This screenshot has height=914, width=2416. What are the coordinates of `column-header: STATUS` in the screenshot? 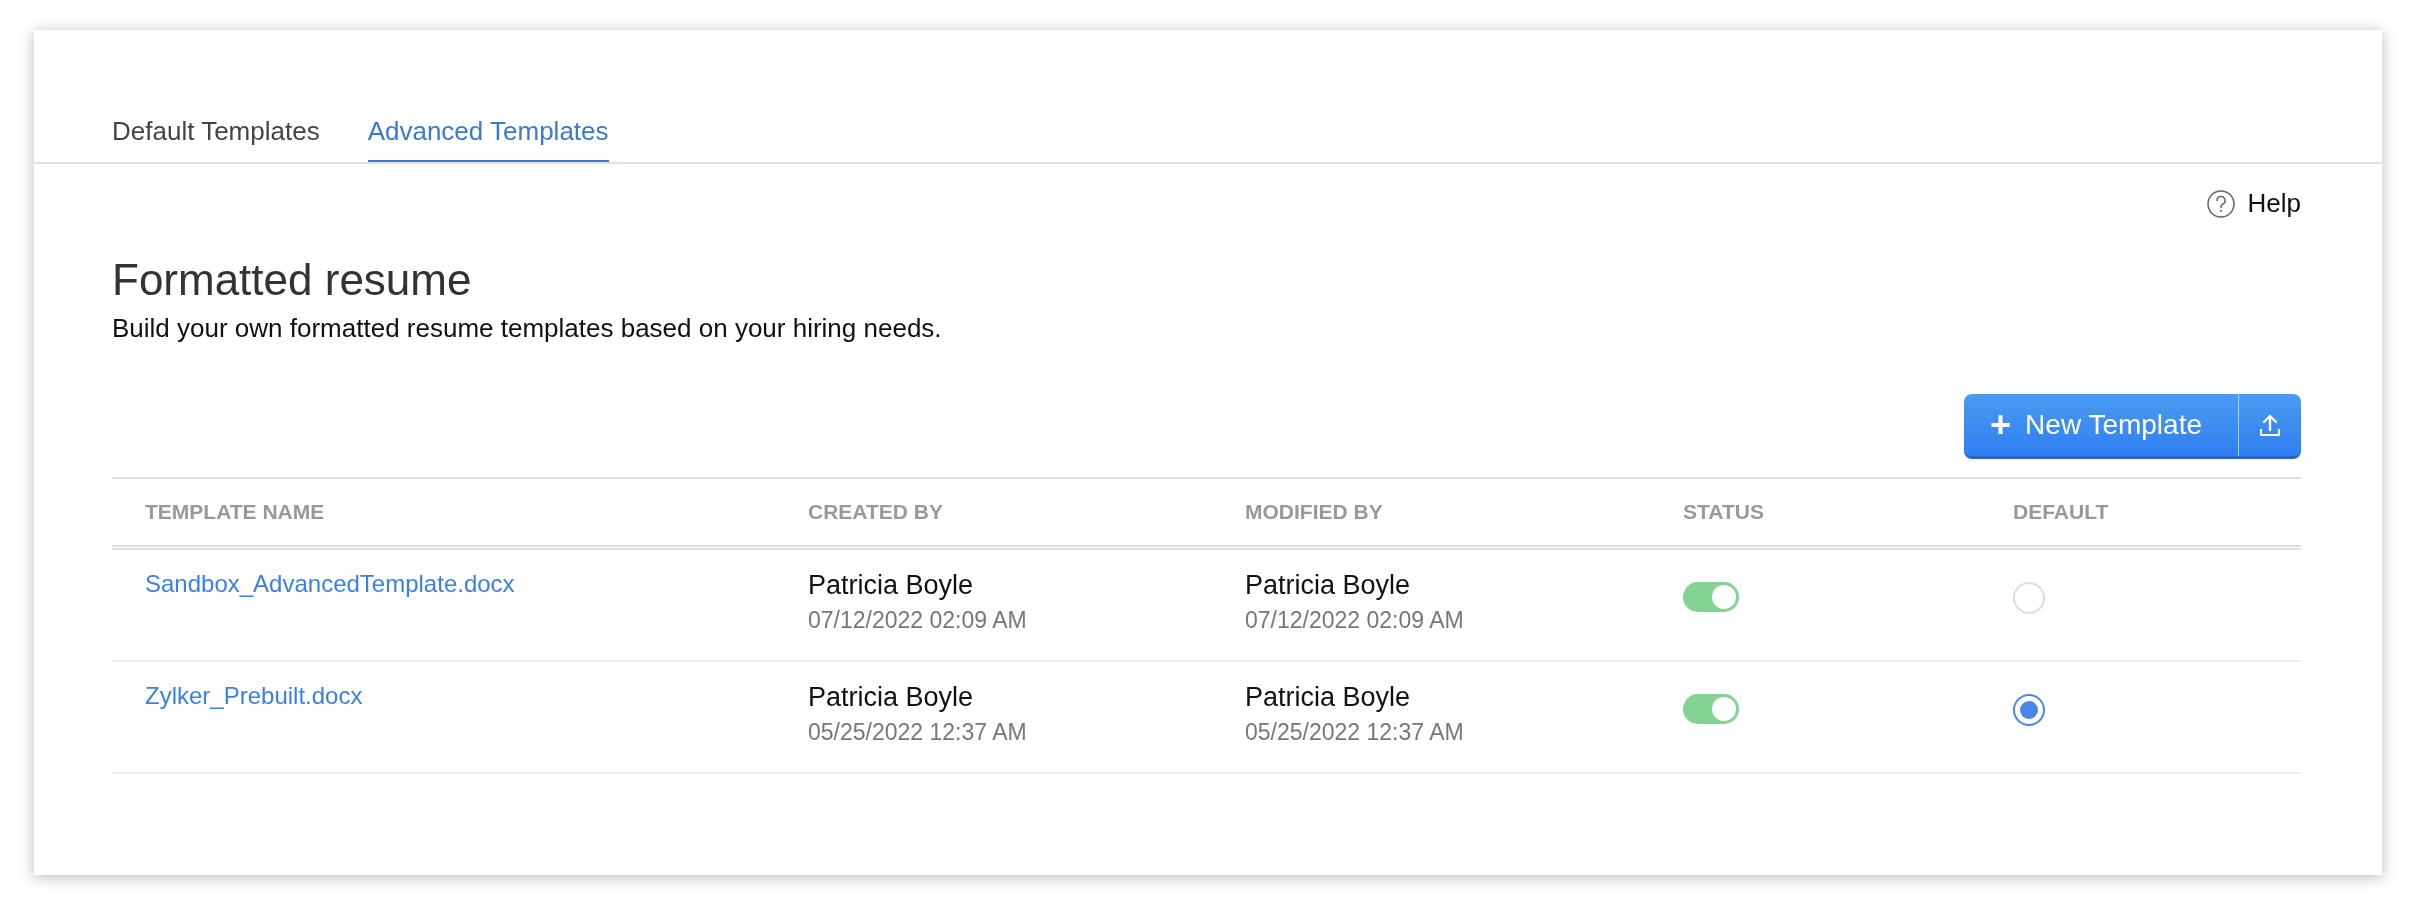 It's located at (1723, 512).